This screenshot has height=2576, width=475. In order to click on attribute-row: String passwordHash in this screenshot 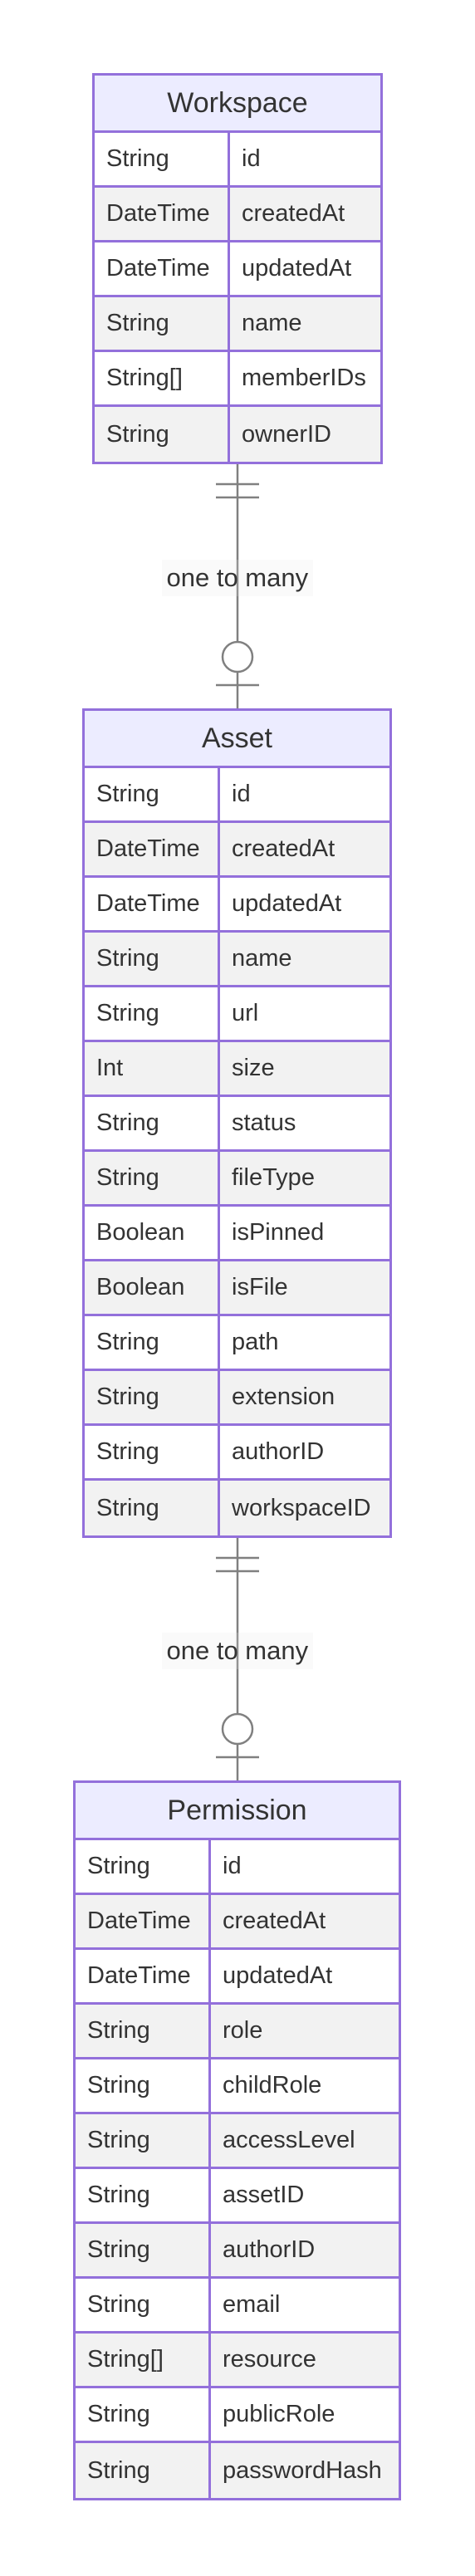, I will do `click(237, 2471)`.